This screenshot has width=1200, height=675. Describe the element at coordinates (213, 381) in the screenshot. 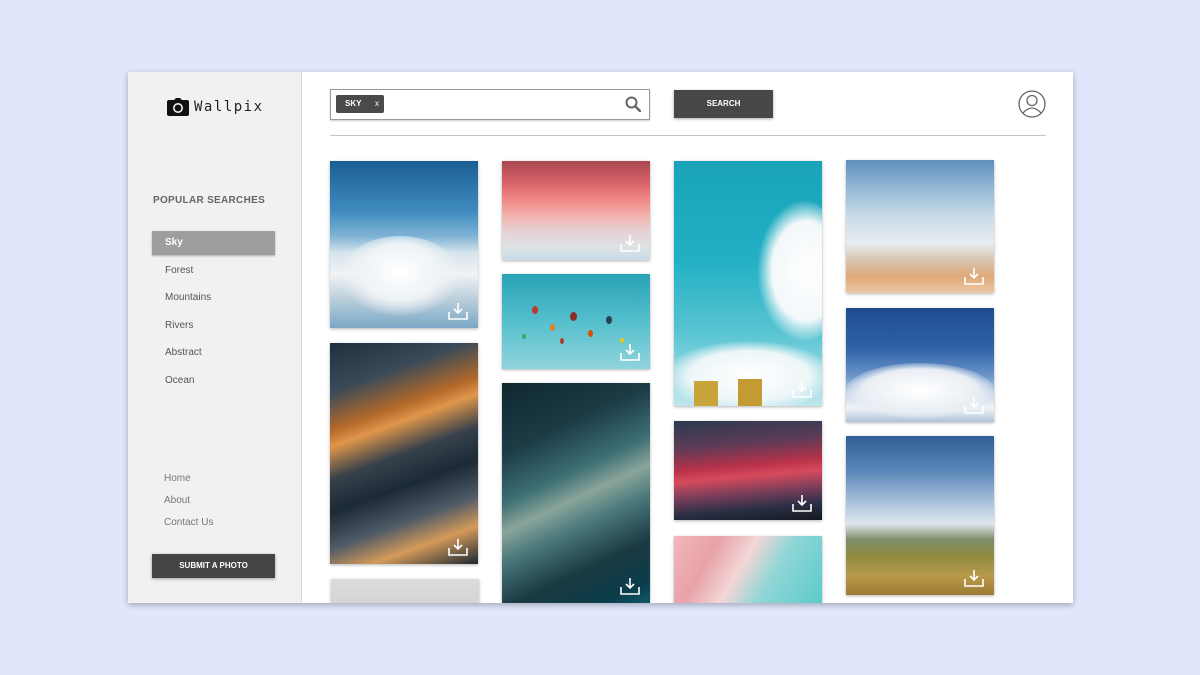

I see `sidebar-item-ocean: Ocean` at that location.